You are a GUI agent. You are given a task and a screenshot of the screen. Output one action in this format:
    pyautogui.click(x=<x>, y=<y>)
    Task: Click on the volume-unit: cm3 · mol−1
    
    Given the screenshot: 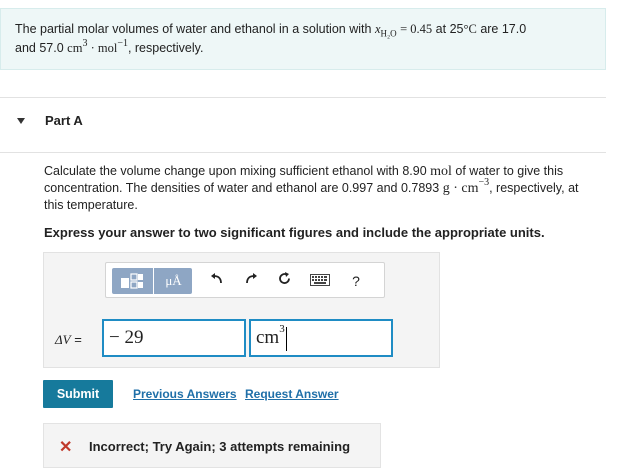 What is the action you would take?
    pyautogui.click(x=97, y=46)
    